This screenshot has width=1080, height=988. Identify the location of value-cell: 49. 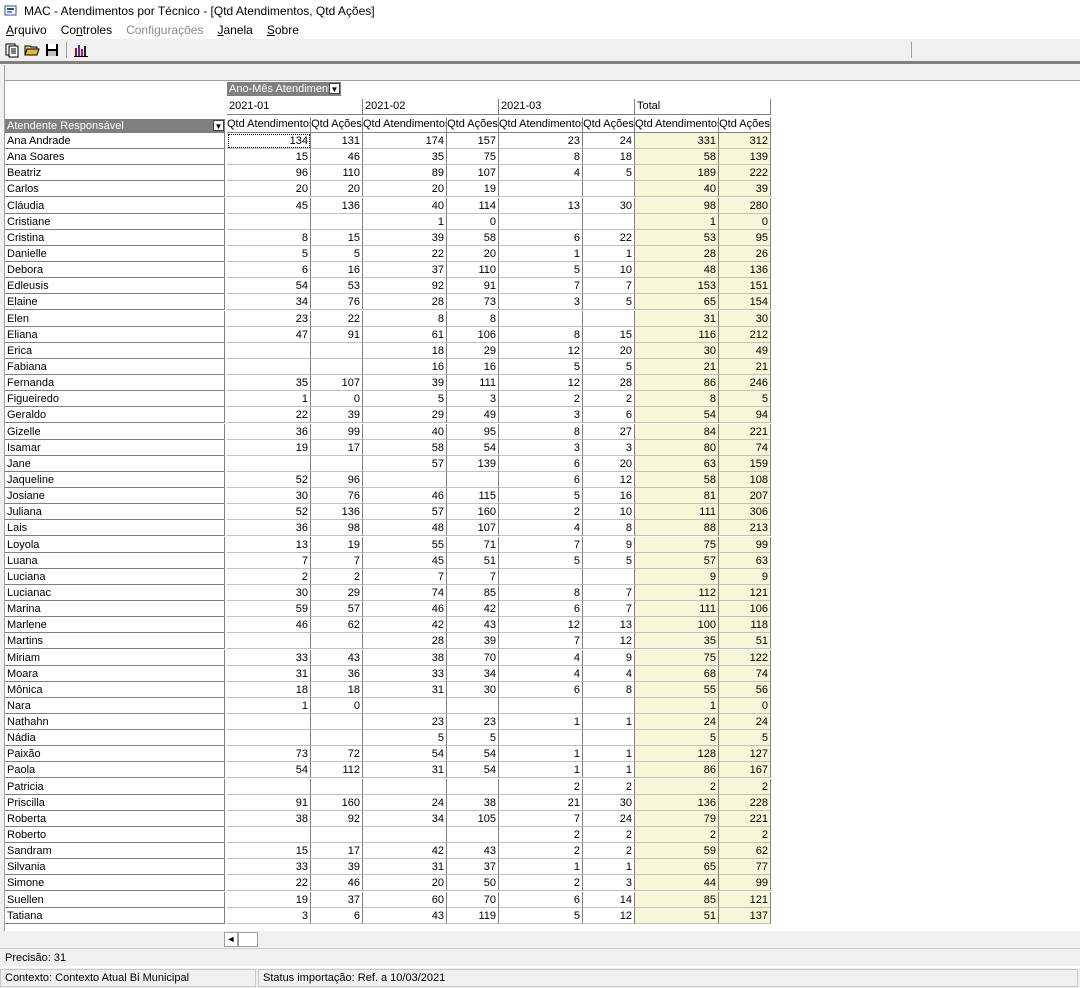
(473, 415).